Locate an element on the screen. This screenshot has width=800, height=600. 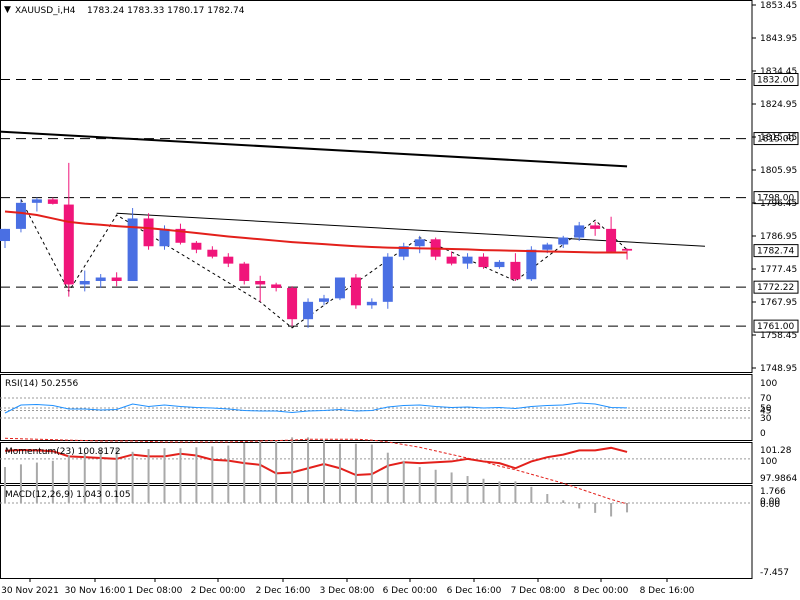
time-tick-label: 30 Nov 2021 is located at coordinates (30, 591).